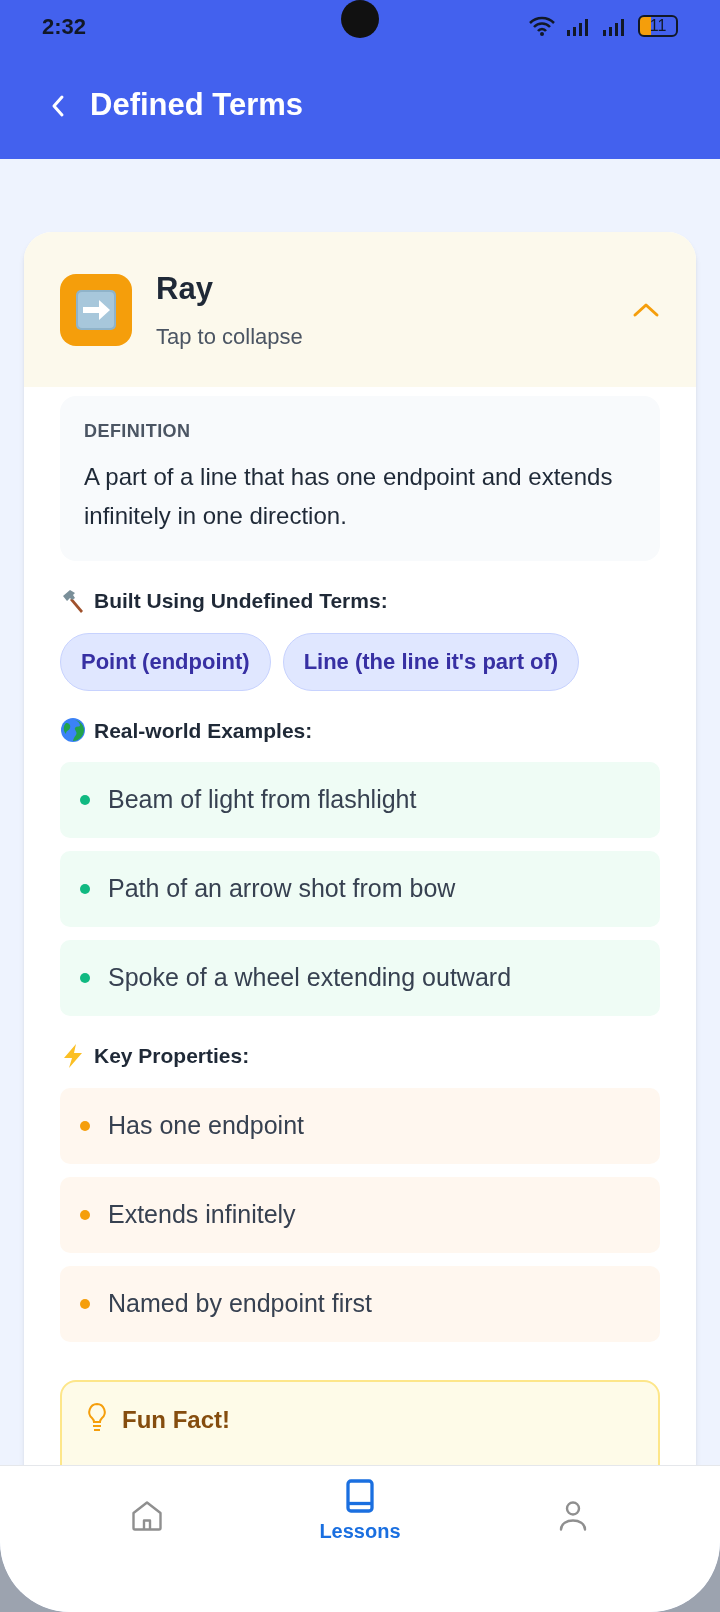 The height and width of the screenshot is (1612, 720). What do you see at coordinates (240, 1303) in the screenshot?
I see `item-text: Named by endpoint first` at bounding box center [240, 1303].